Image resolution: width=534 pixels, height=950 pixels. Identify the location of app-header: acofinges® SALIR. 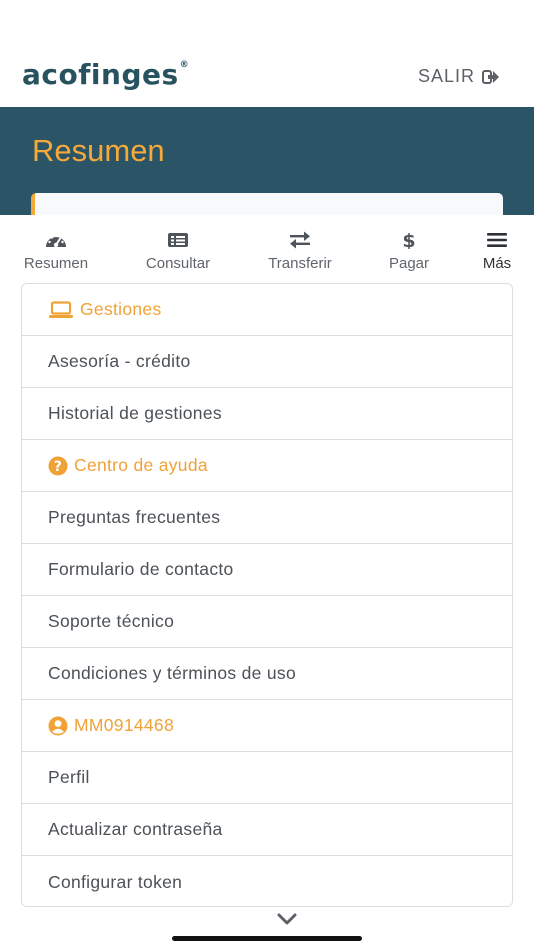
(267, 53).